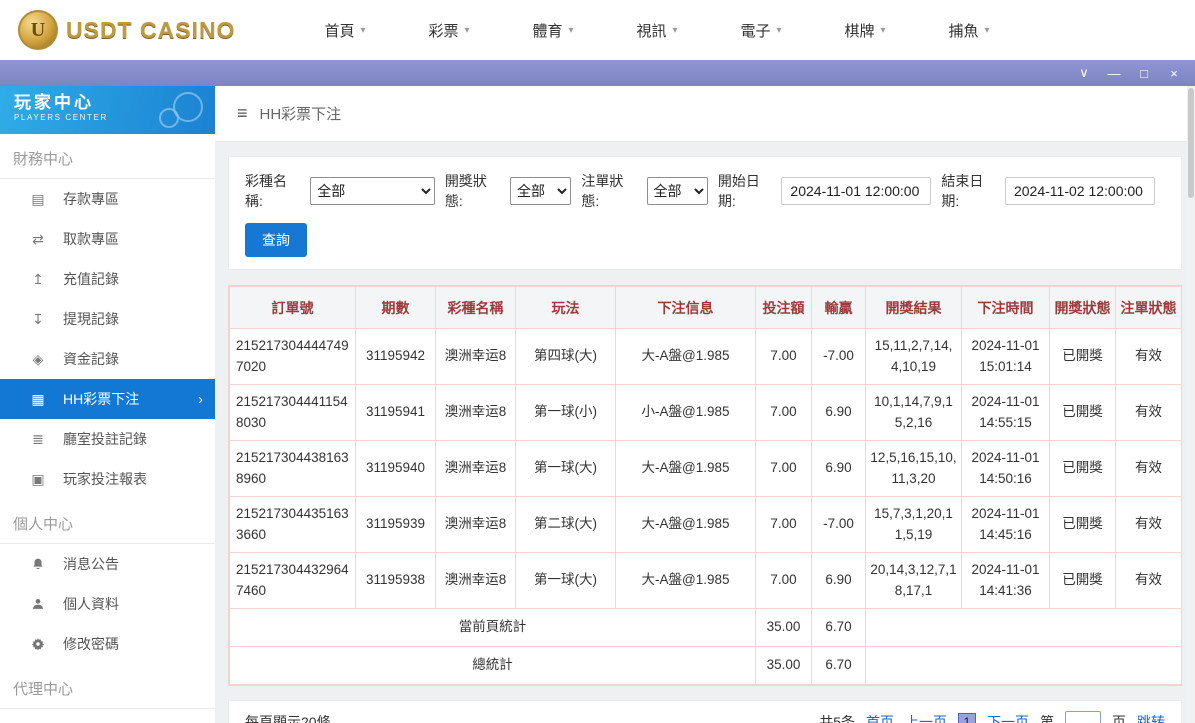  I want to click on sidebar-item-player-report: ▣ 玩家投注報表, so click(107, 479).